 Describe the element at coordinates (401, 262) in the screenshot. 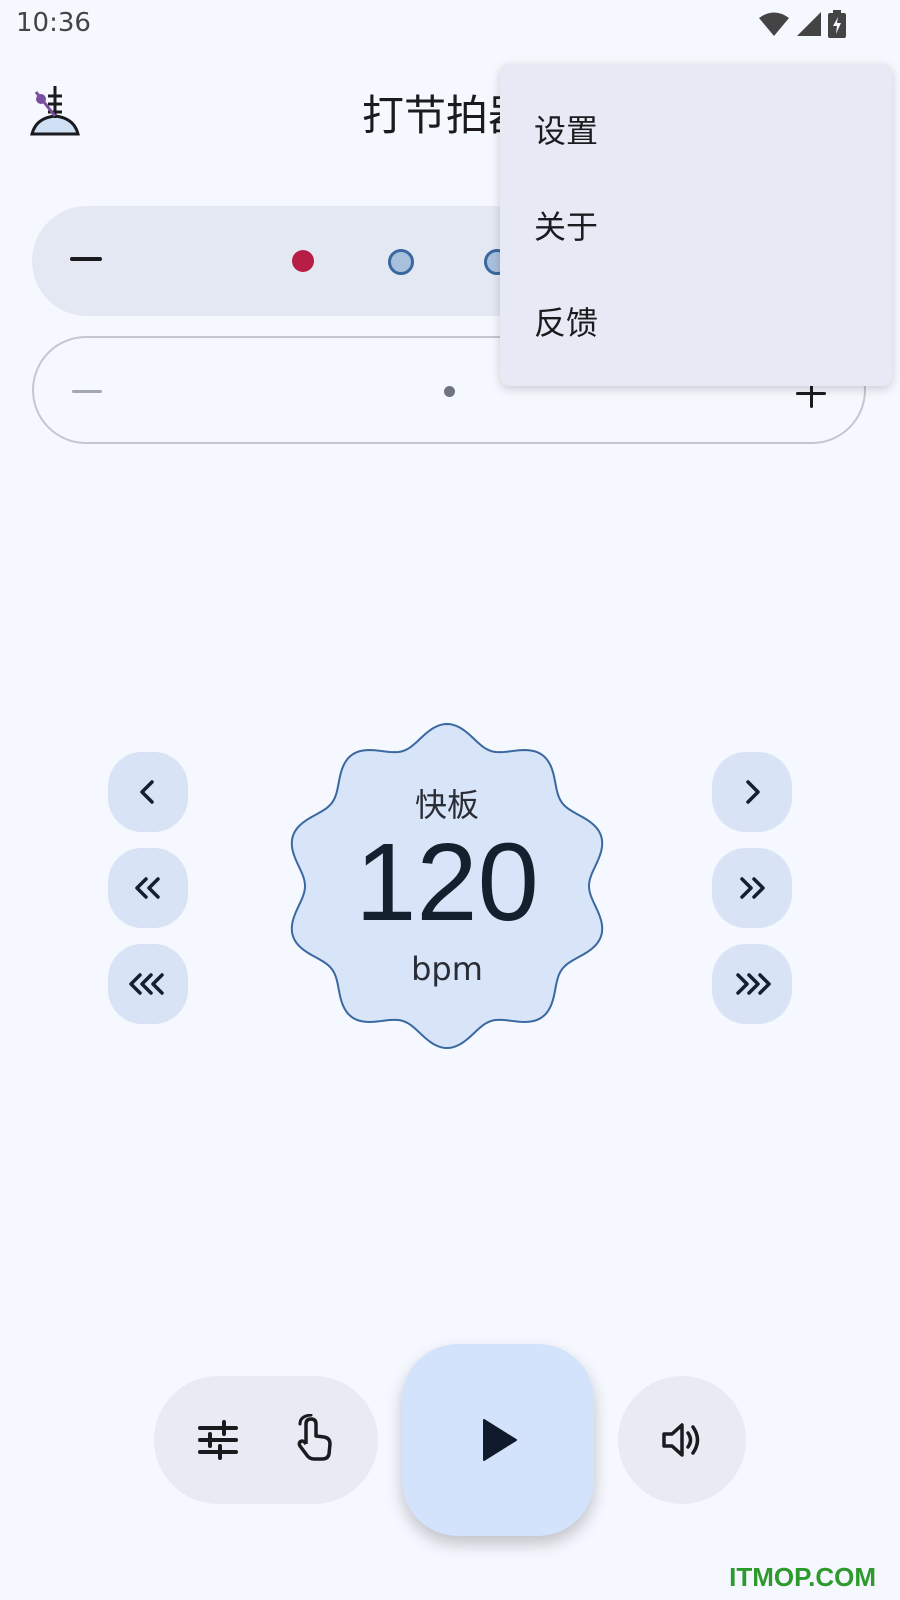

I see `beat-dot` at that location.